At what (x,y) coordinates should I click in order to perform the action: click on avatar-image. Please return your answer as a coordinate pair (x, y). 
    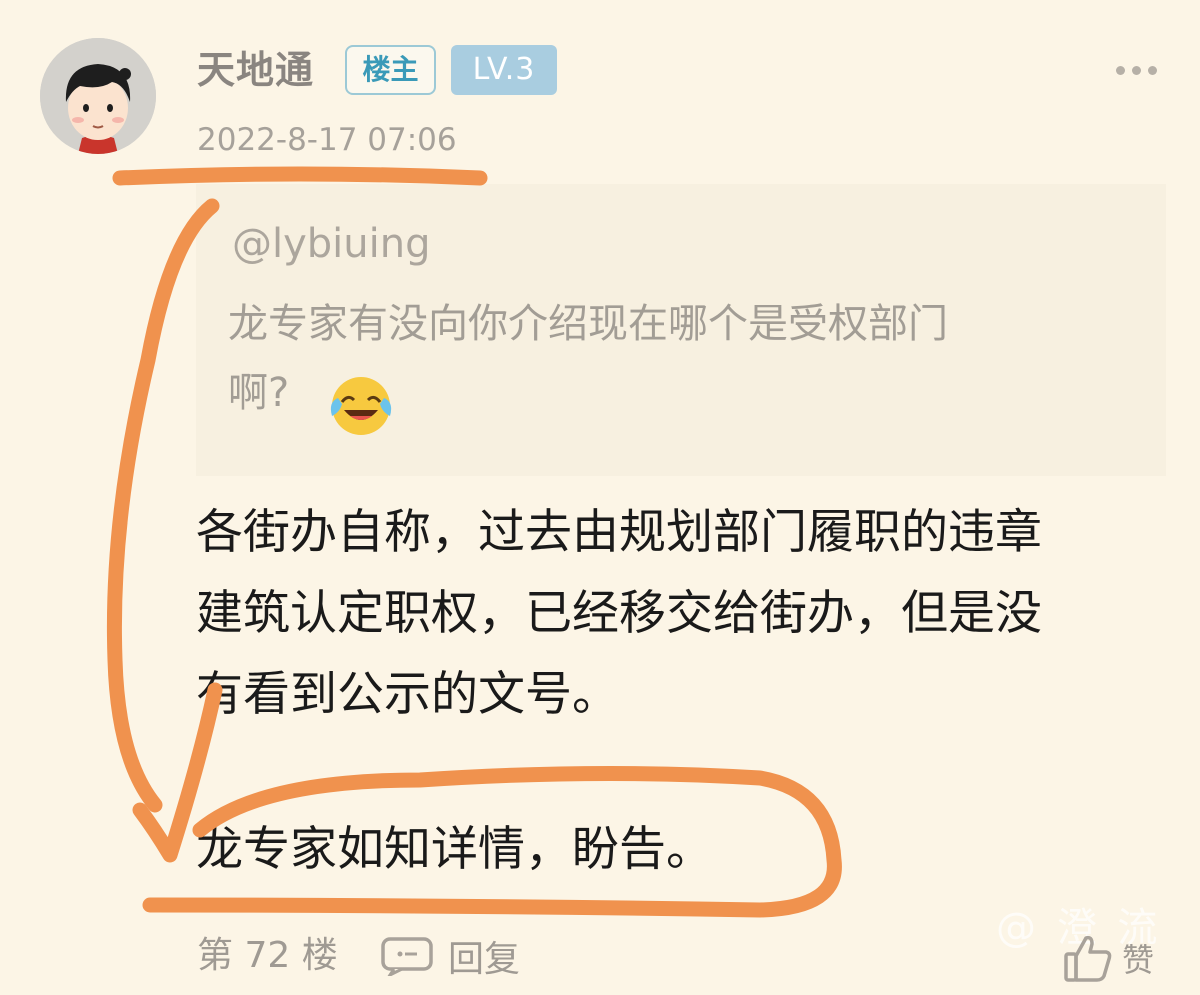
    Looking at the image, I should click on (98, 96).